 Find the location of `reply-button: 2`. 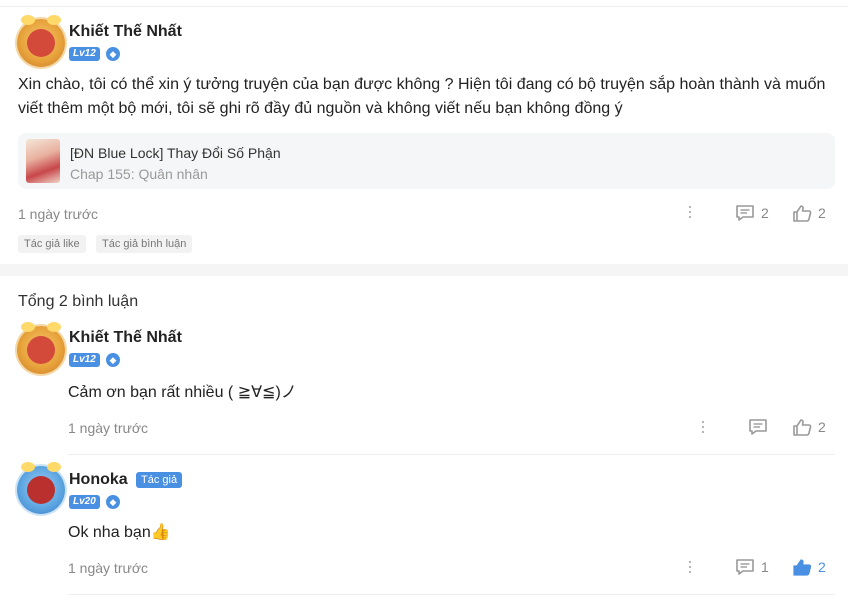

reply-button: 2 is located at coordinates (752, 213).